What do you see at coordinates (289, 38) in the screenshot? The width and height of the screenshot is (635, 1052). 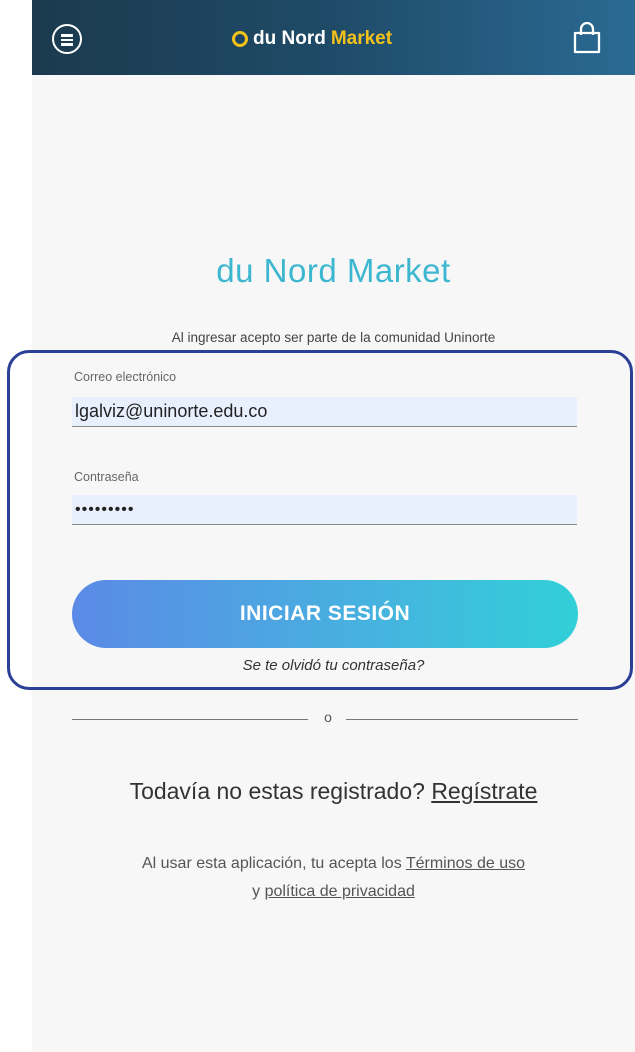 I see `brand-name-part1: du Nord` at bounding box center [289, 38].